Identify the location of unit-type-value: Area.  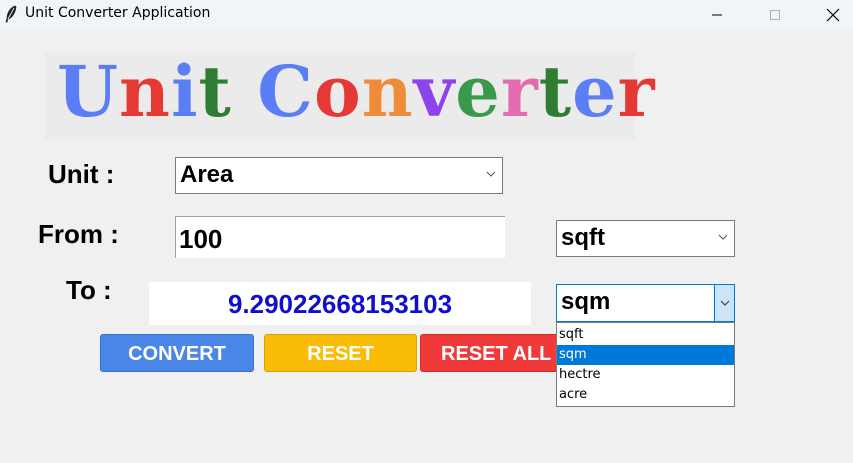
(207, 174).